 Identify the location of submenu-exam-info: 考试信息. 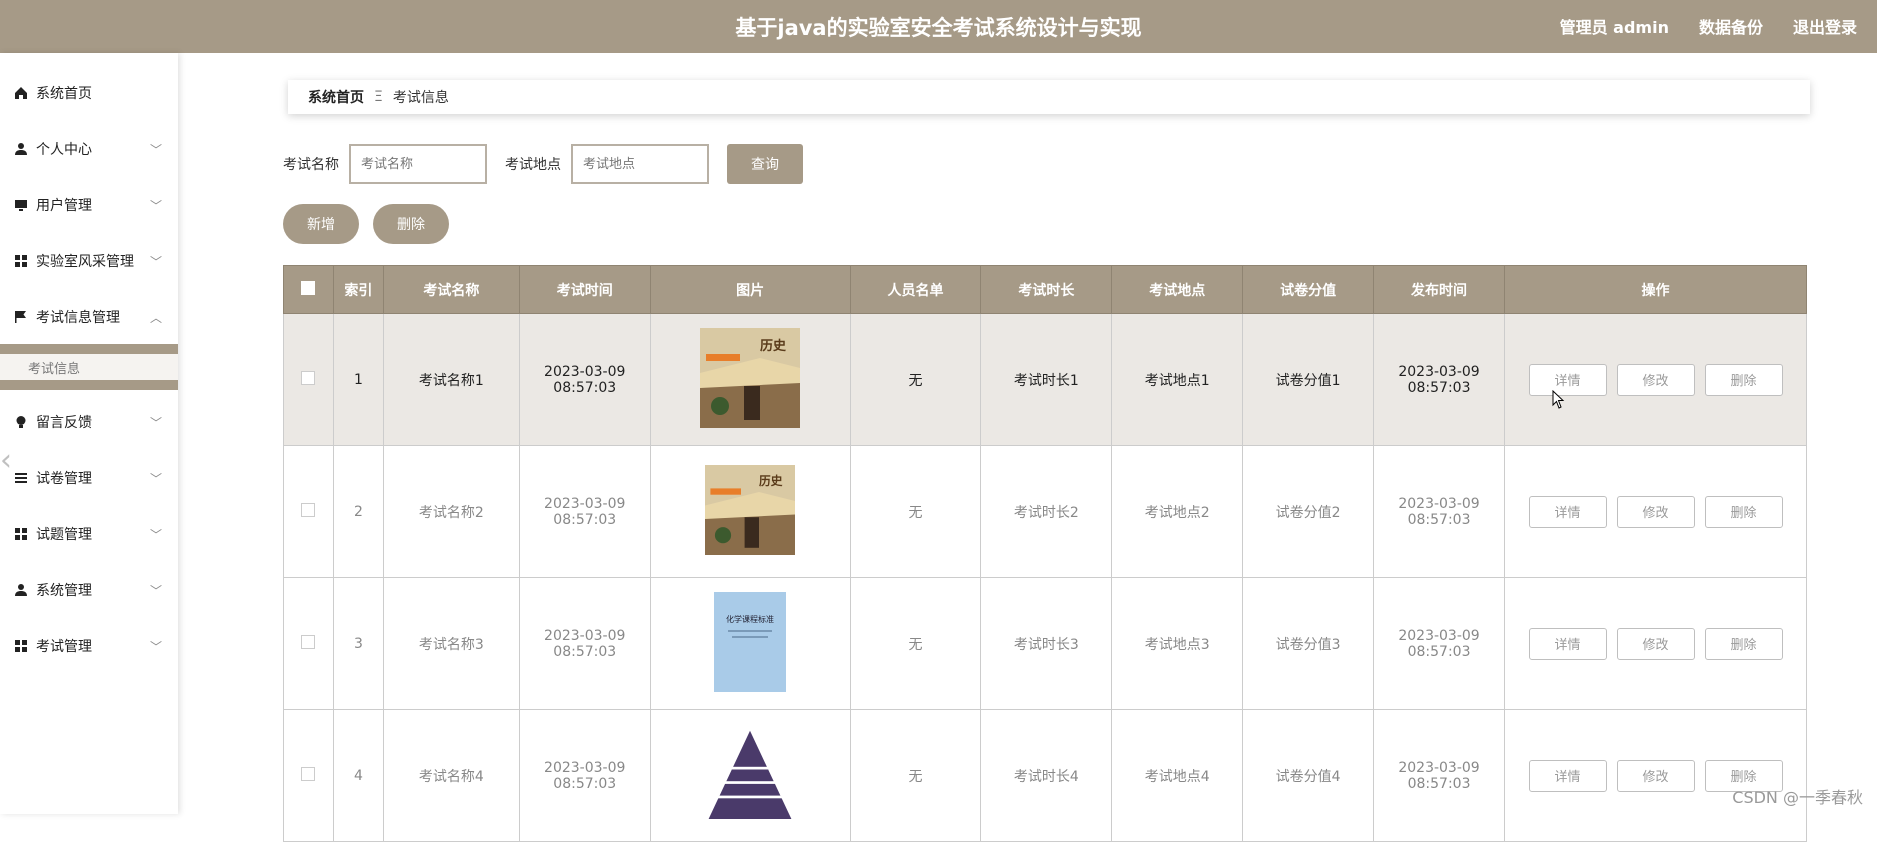
(89, 367).